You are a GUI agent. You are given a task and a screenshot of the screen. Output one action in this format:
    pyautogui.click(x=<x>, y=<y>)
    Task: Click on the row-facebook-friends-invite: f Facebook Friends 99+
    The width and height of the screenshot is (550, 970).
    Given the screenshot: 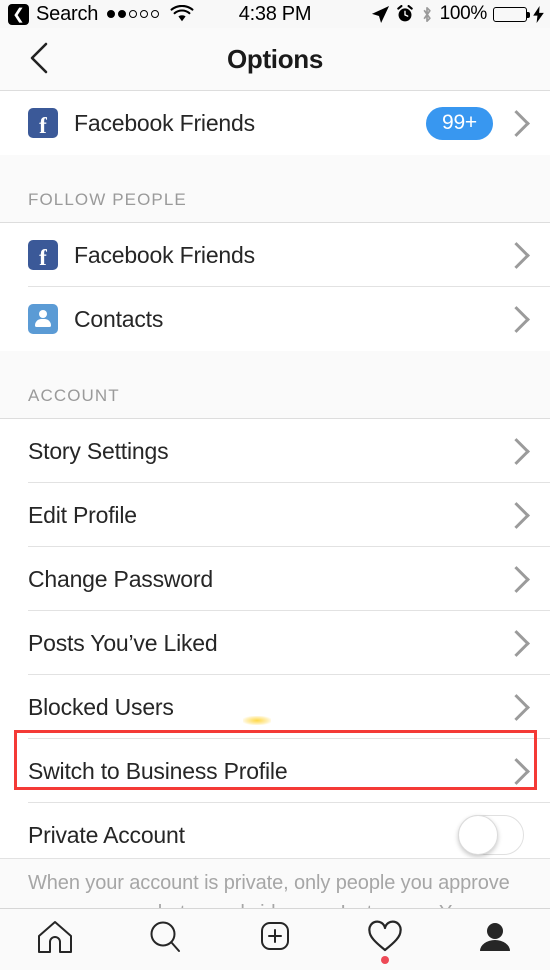 What is the action you would take?
    pyautogui.click(x=275, y=123)
    